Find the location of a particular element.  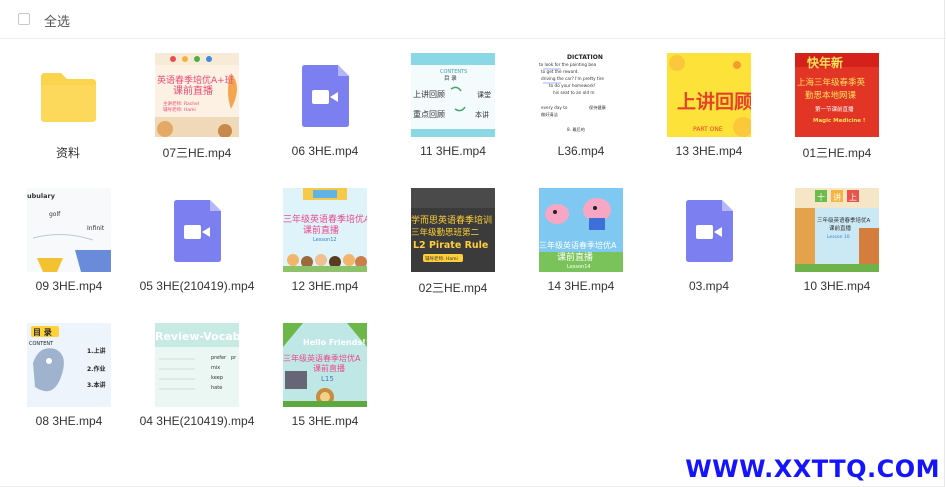

thumb-text: prefer is located at coordinates (219, 358).